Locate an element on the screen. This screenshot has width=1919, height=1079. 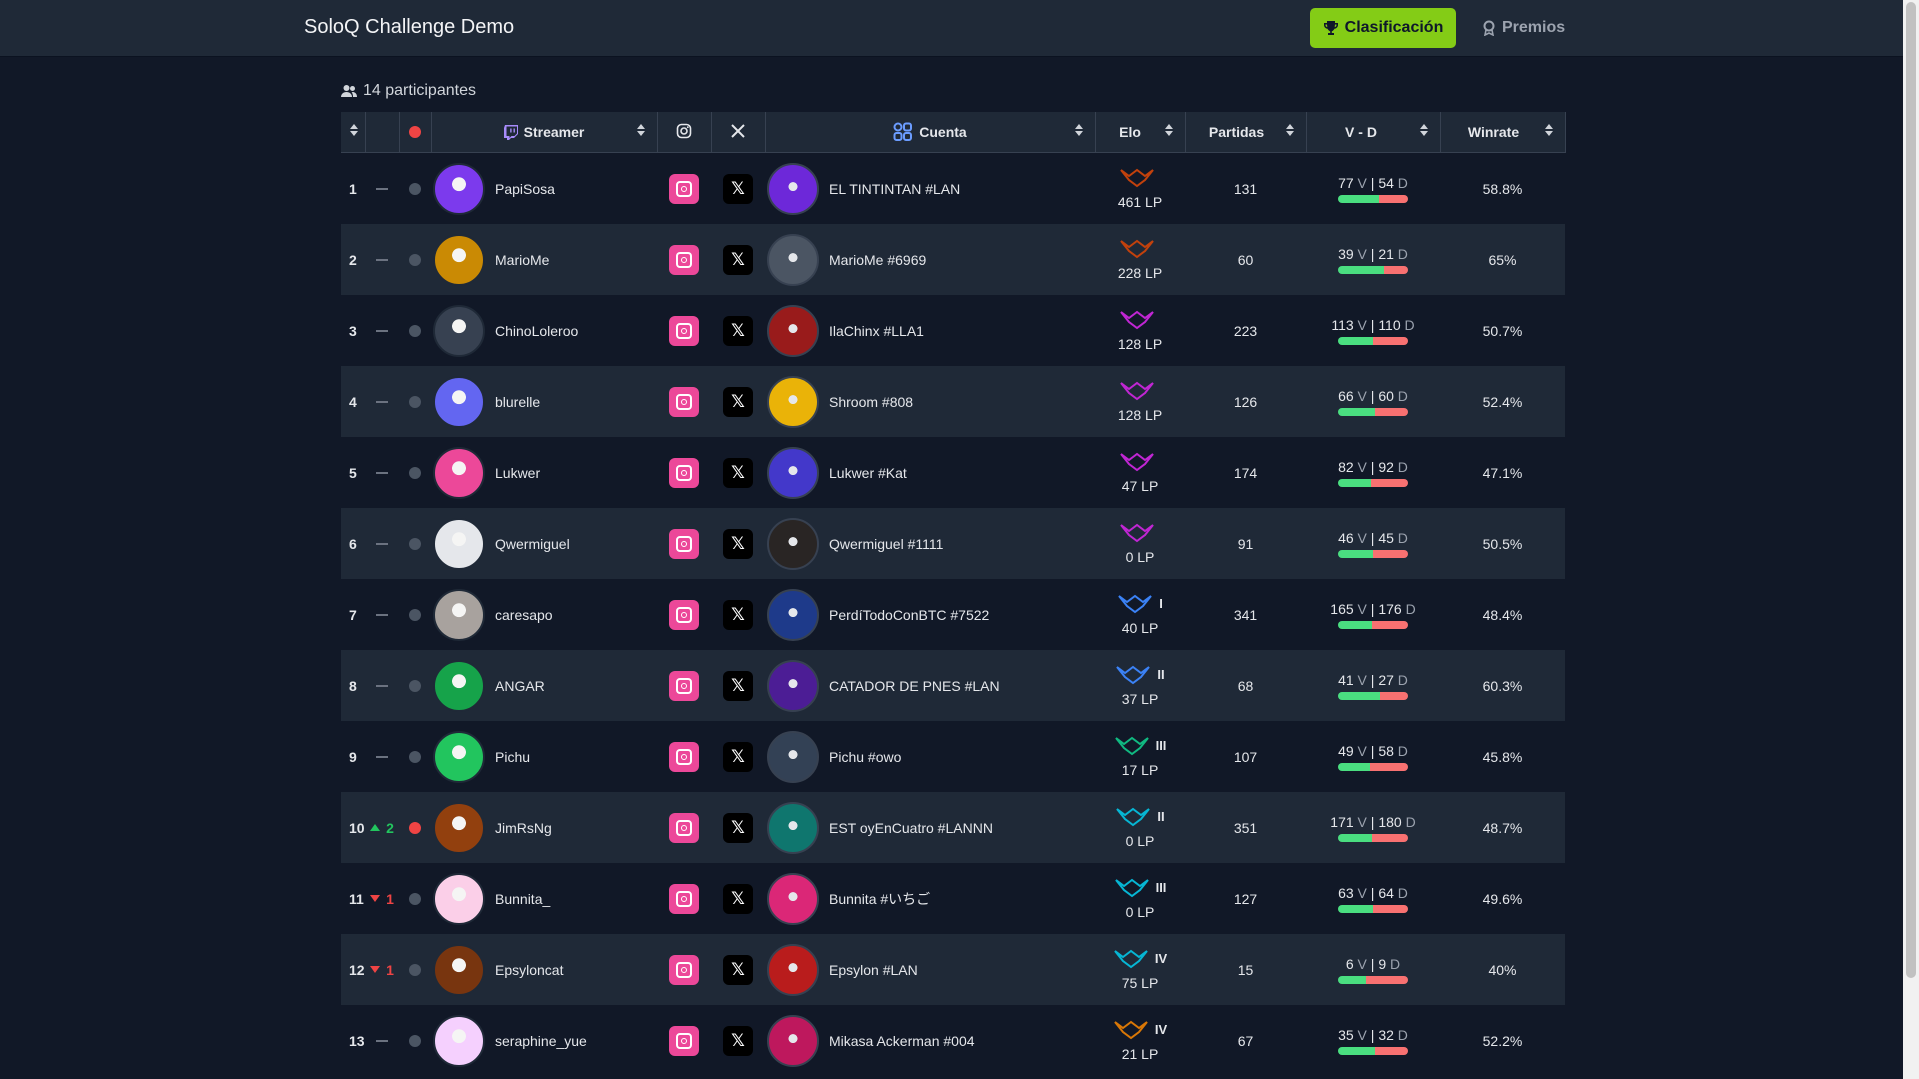
account-cell: EST oyEnCuatro #LANNN is located at coordinates (930, 827).